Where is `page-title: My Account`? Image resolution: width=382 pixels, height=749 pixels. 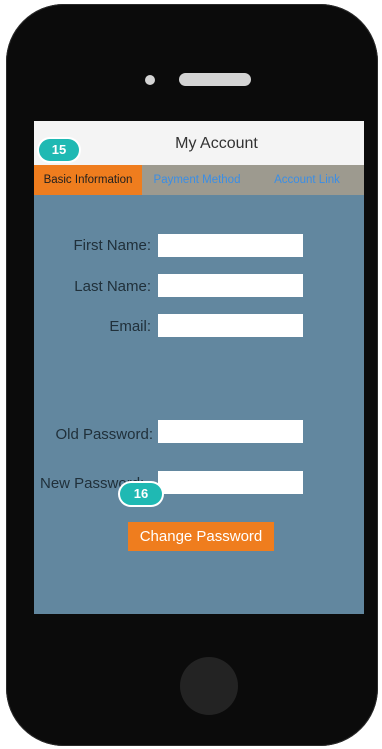 page-title: My Account is located at coordinates (216, 143).